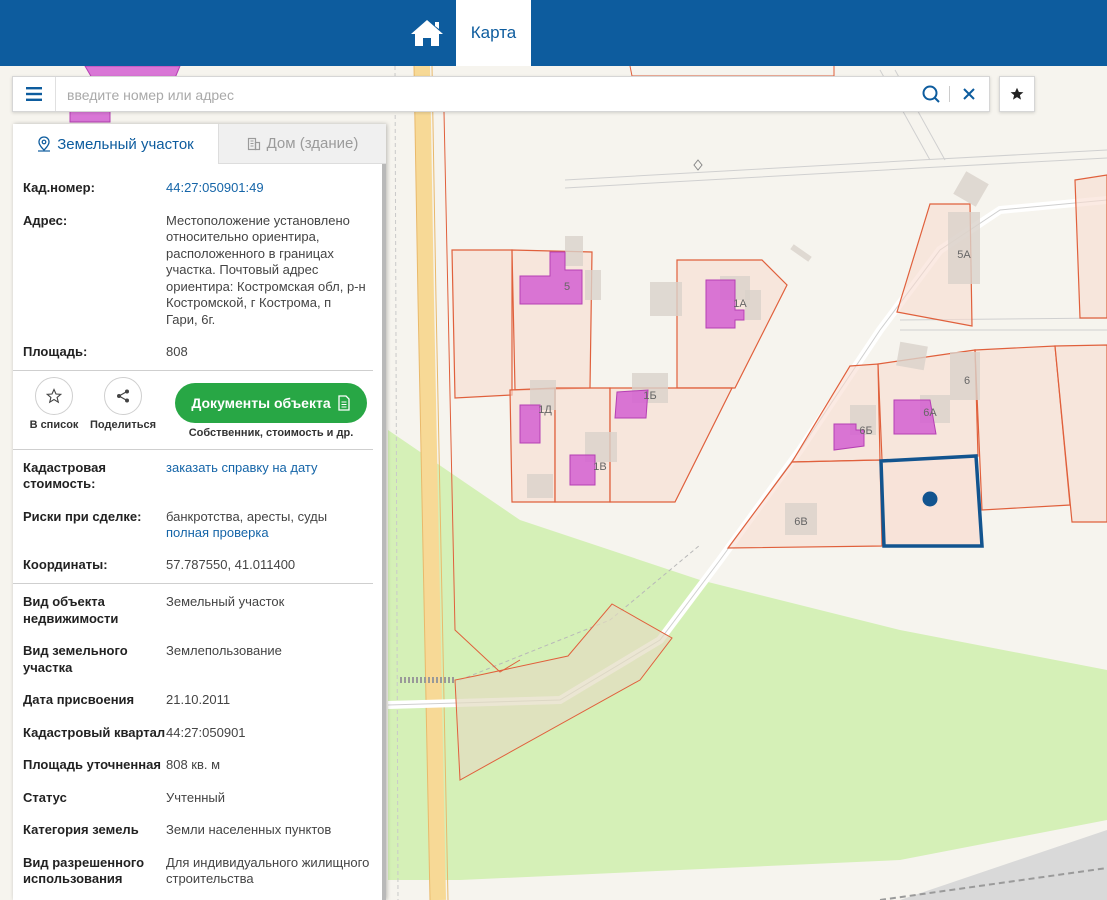  What do you see at coordinates (125, 144) in the screenshot?
I see `tab-land-plot-label: Земельный участок` at bounding box center [125, 144].